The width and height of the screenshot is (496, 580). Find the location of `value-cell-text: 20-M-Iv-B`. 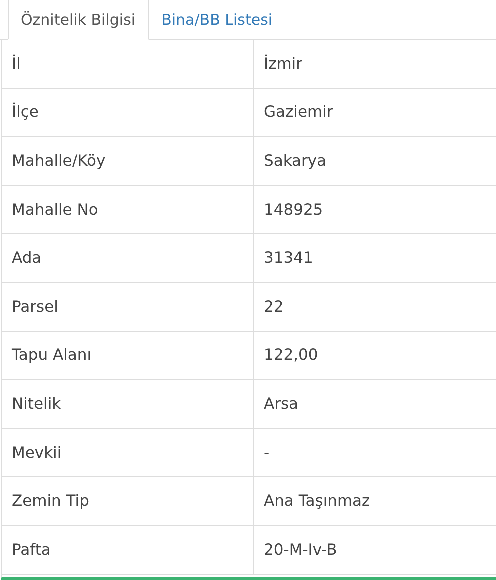

value-cell-text: 20-M-Iv-B is located at coordinates (300, 550).